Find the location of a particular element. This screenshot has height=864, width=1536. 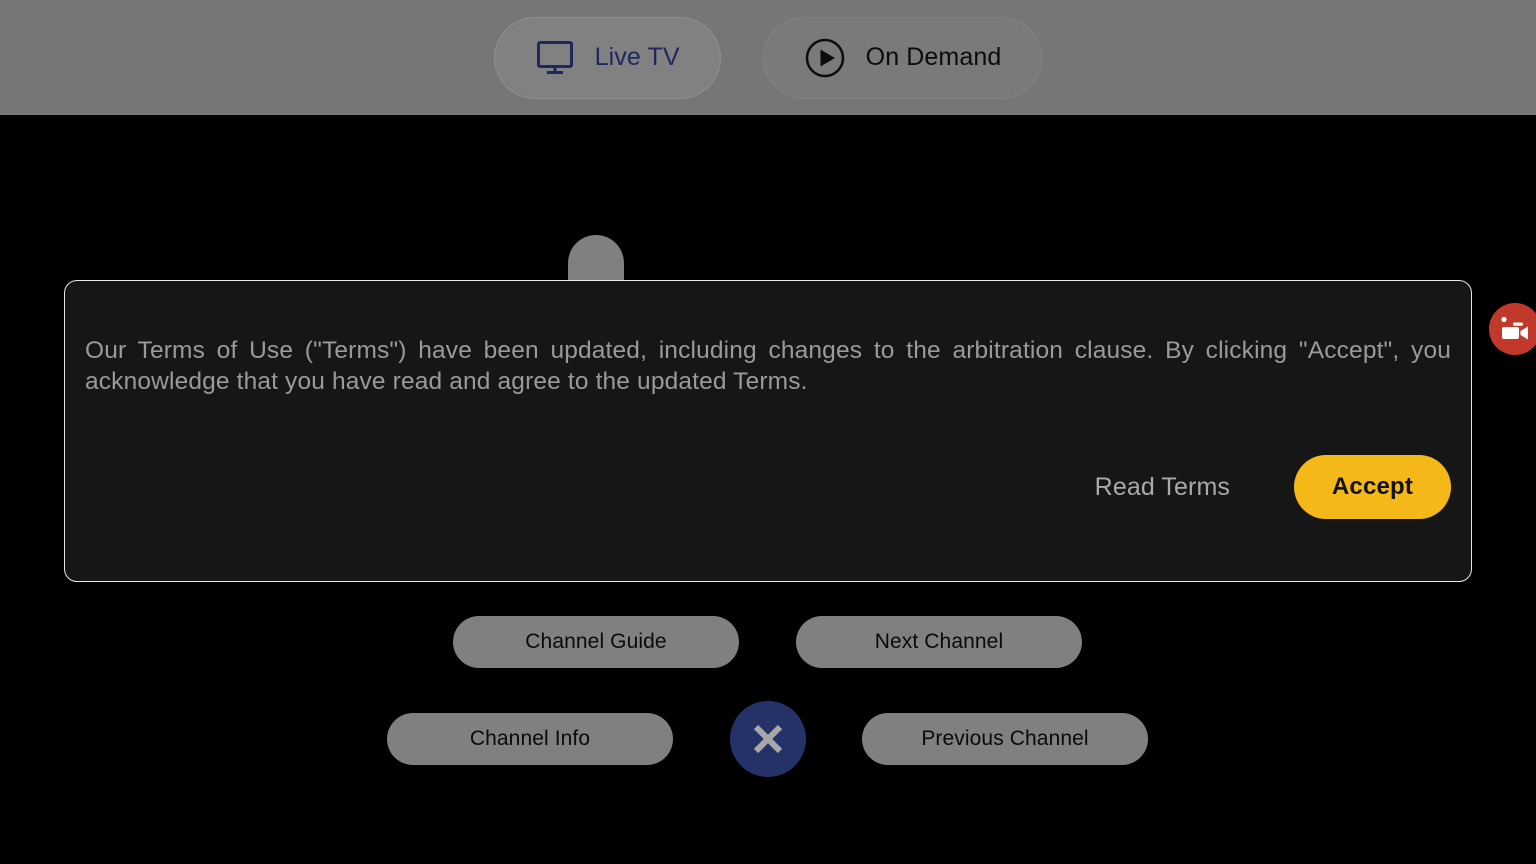

close-x-icon is located at coordinates (768, 739).